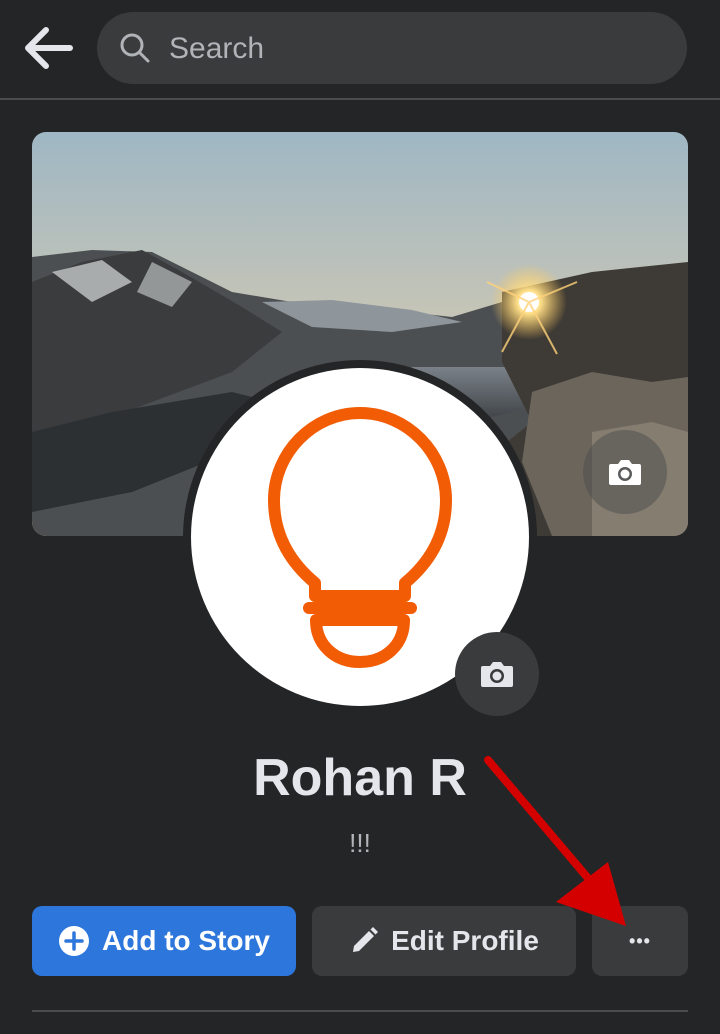 This screenshot has width=720, height=1034. I want to click on back-button, so click(48, 48).